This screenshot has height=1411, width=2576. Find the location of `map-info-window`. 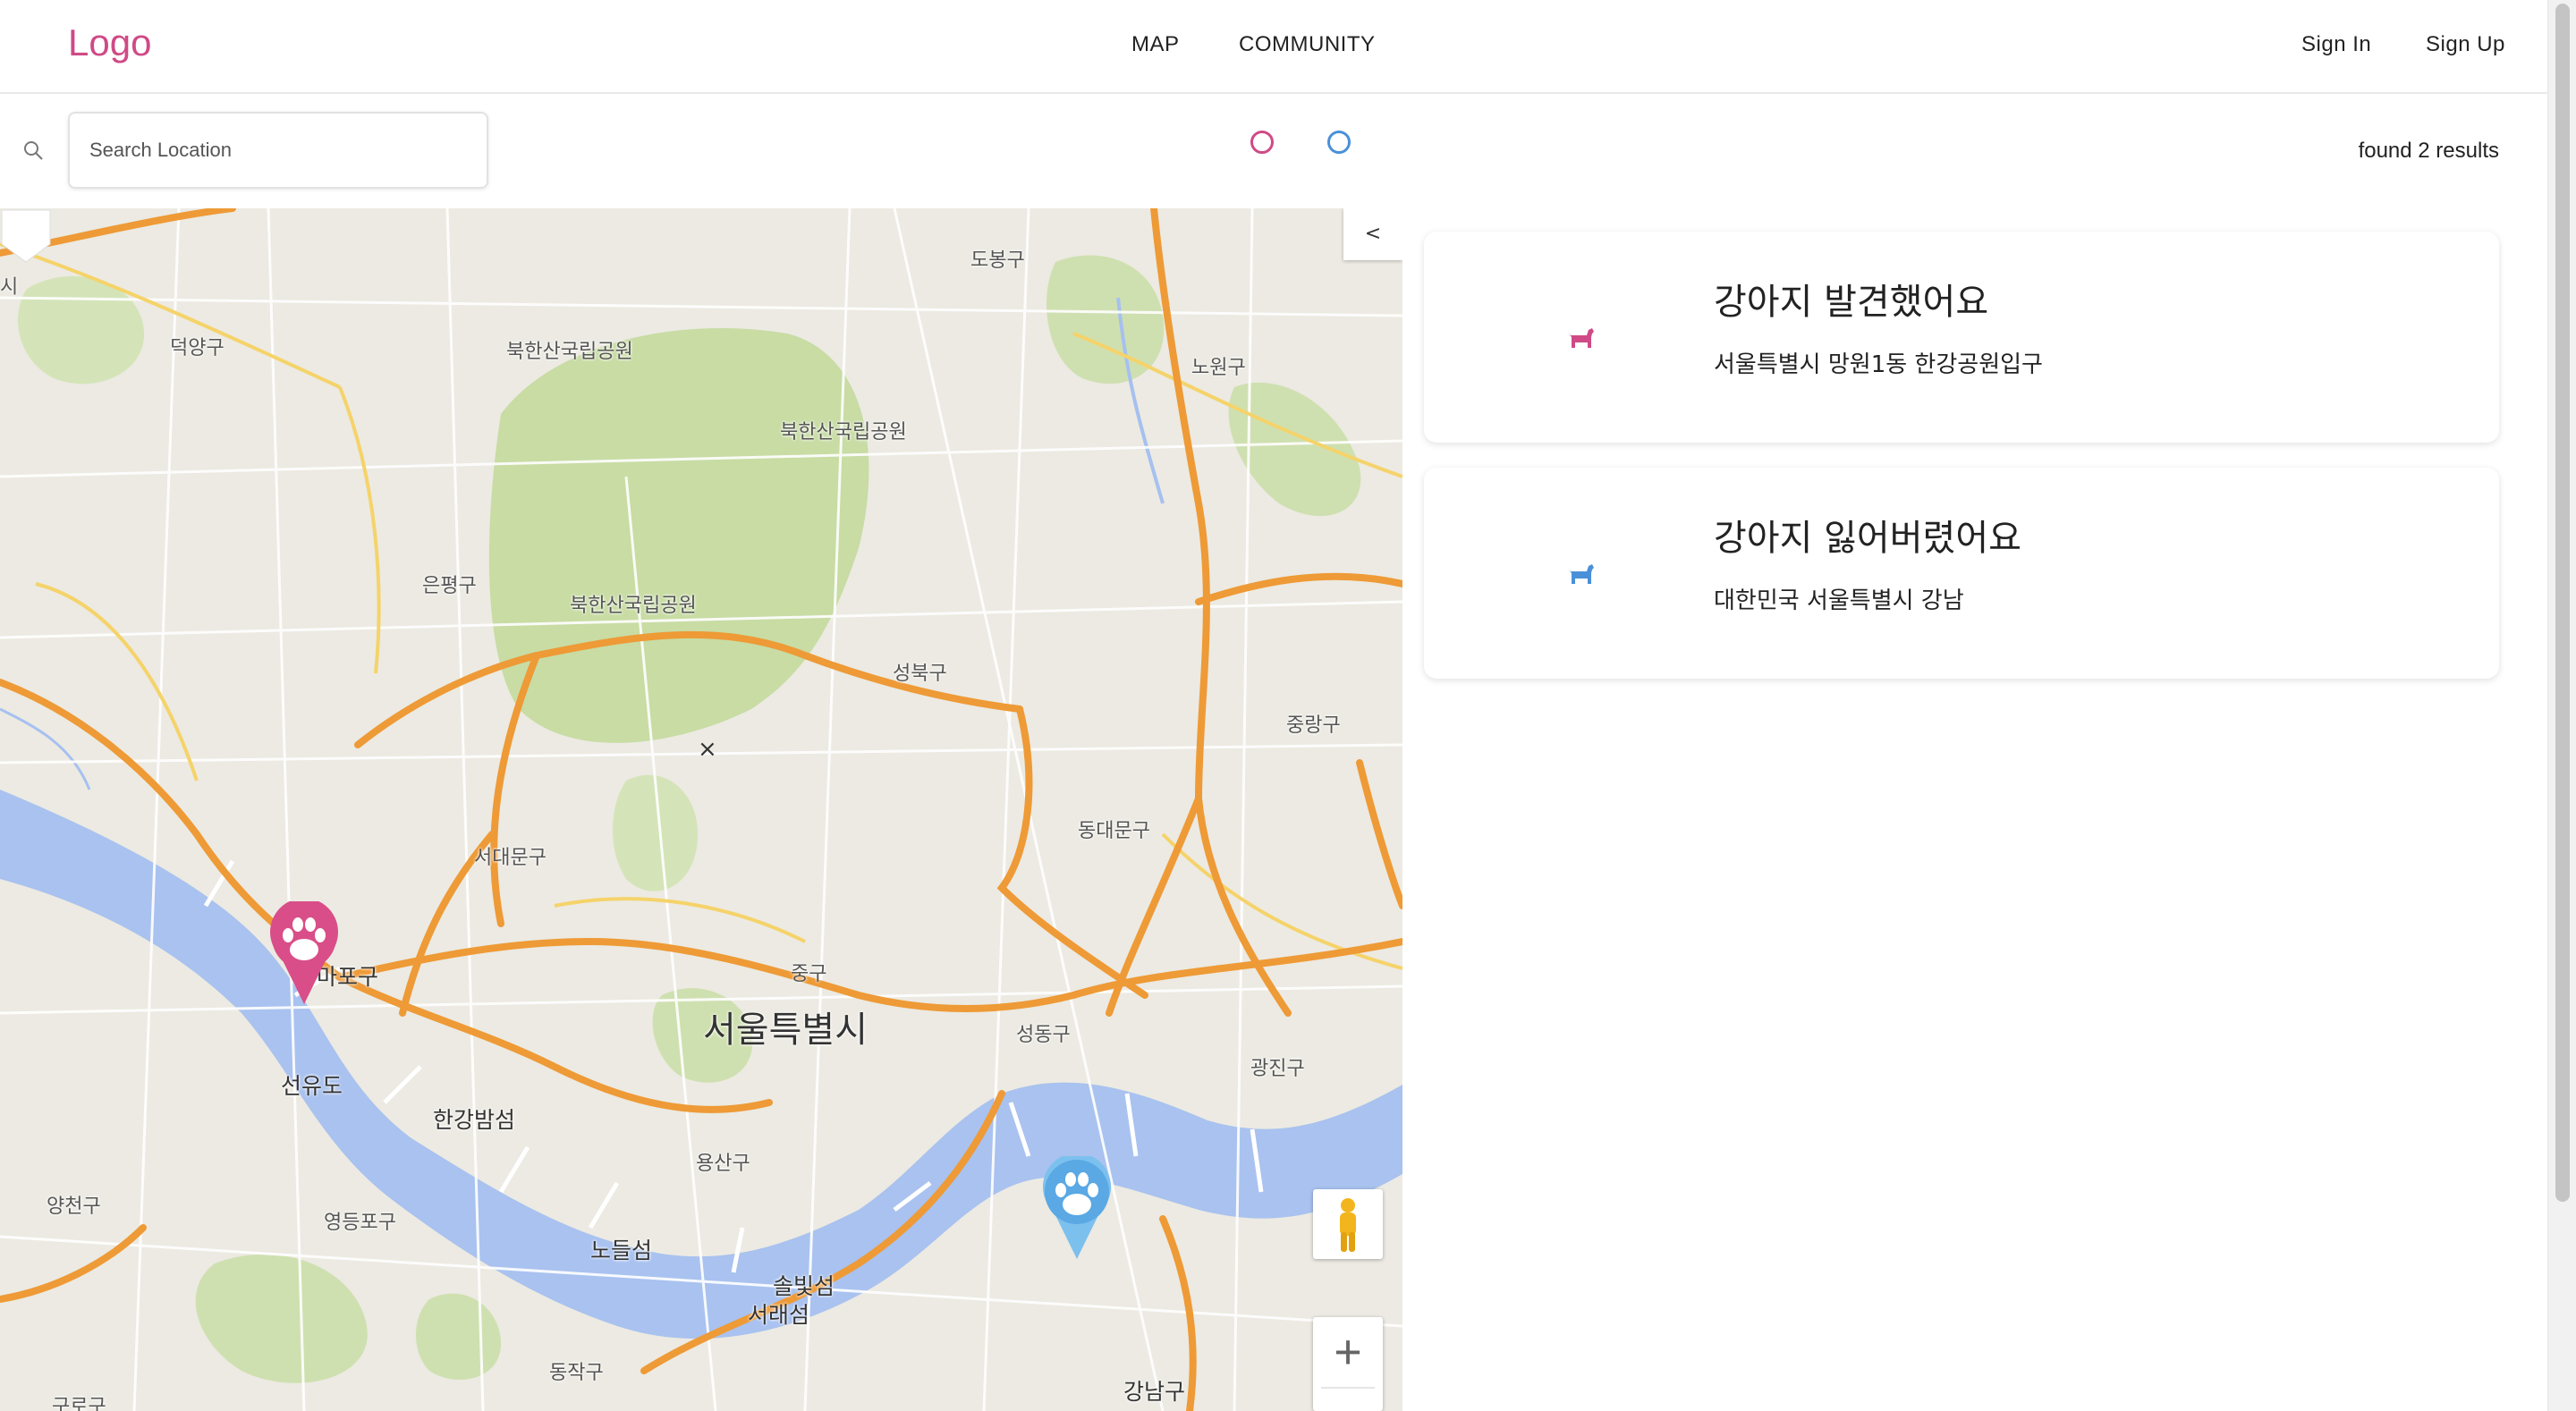

map-info-window is located at coordinates (26, 236).